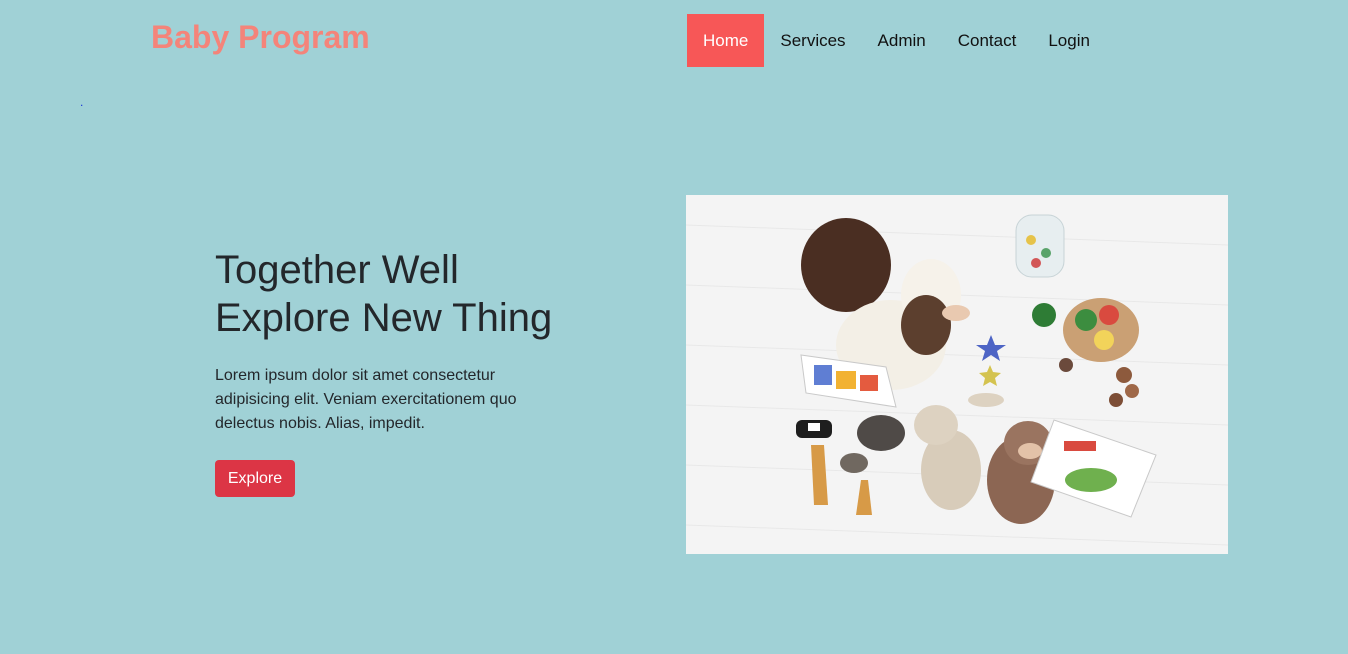  Describe the element at coordinates (384, 318) in the screenshot. I see `hero-title-line2: Explore New Thing` at that location.